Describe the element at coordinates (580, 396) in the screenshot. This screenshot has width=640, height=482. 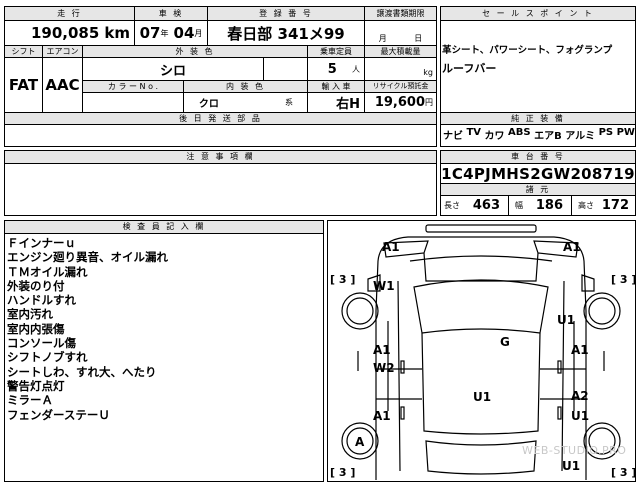
I see `damage-mark-a2: A2` at that location.